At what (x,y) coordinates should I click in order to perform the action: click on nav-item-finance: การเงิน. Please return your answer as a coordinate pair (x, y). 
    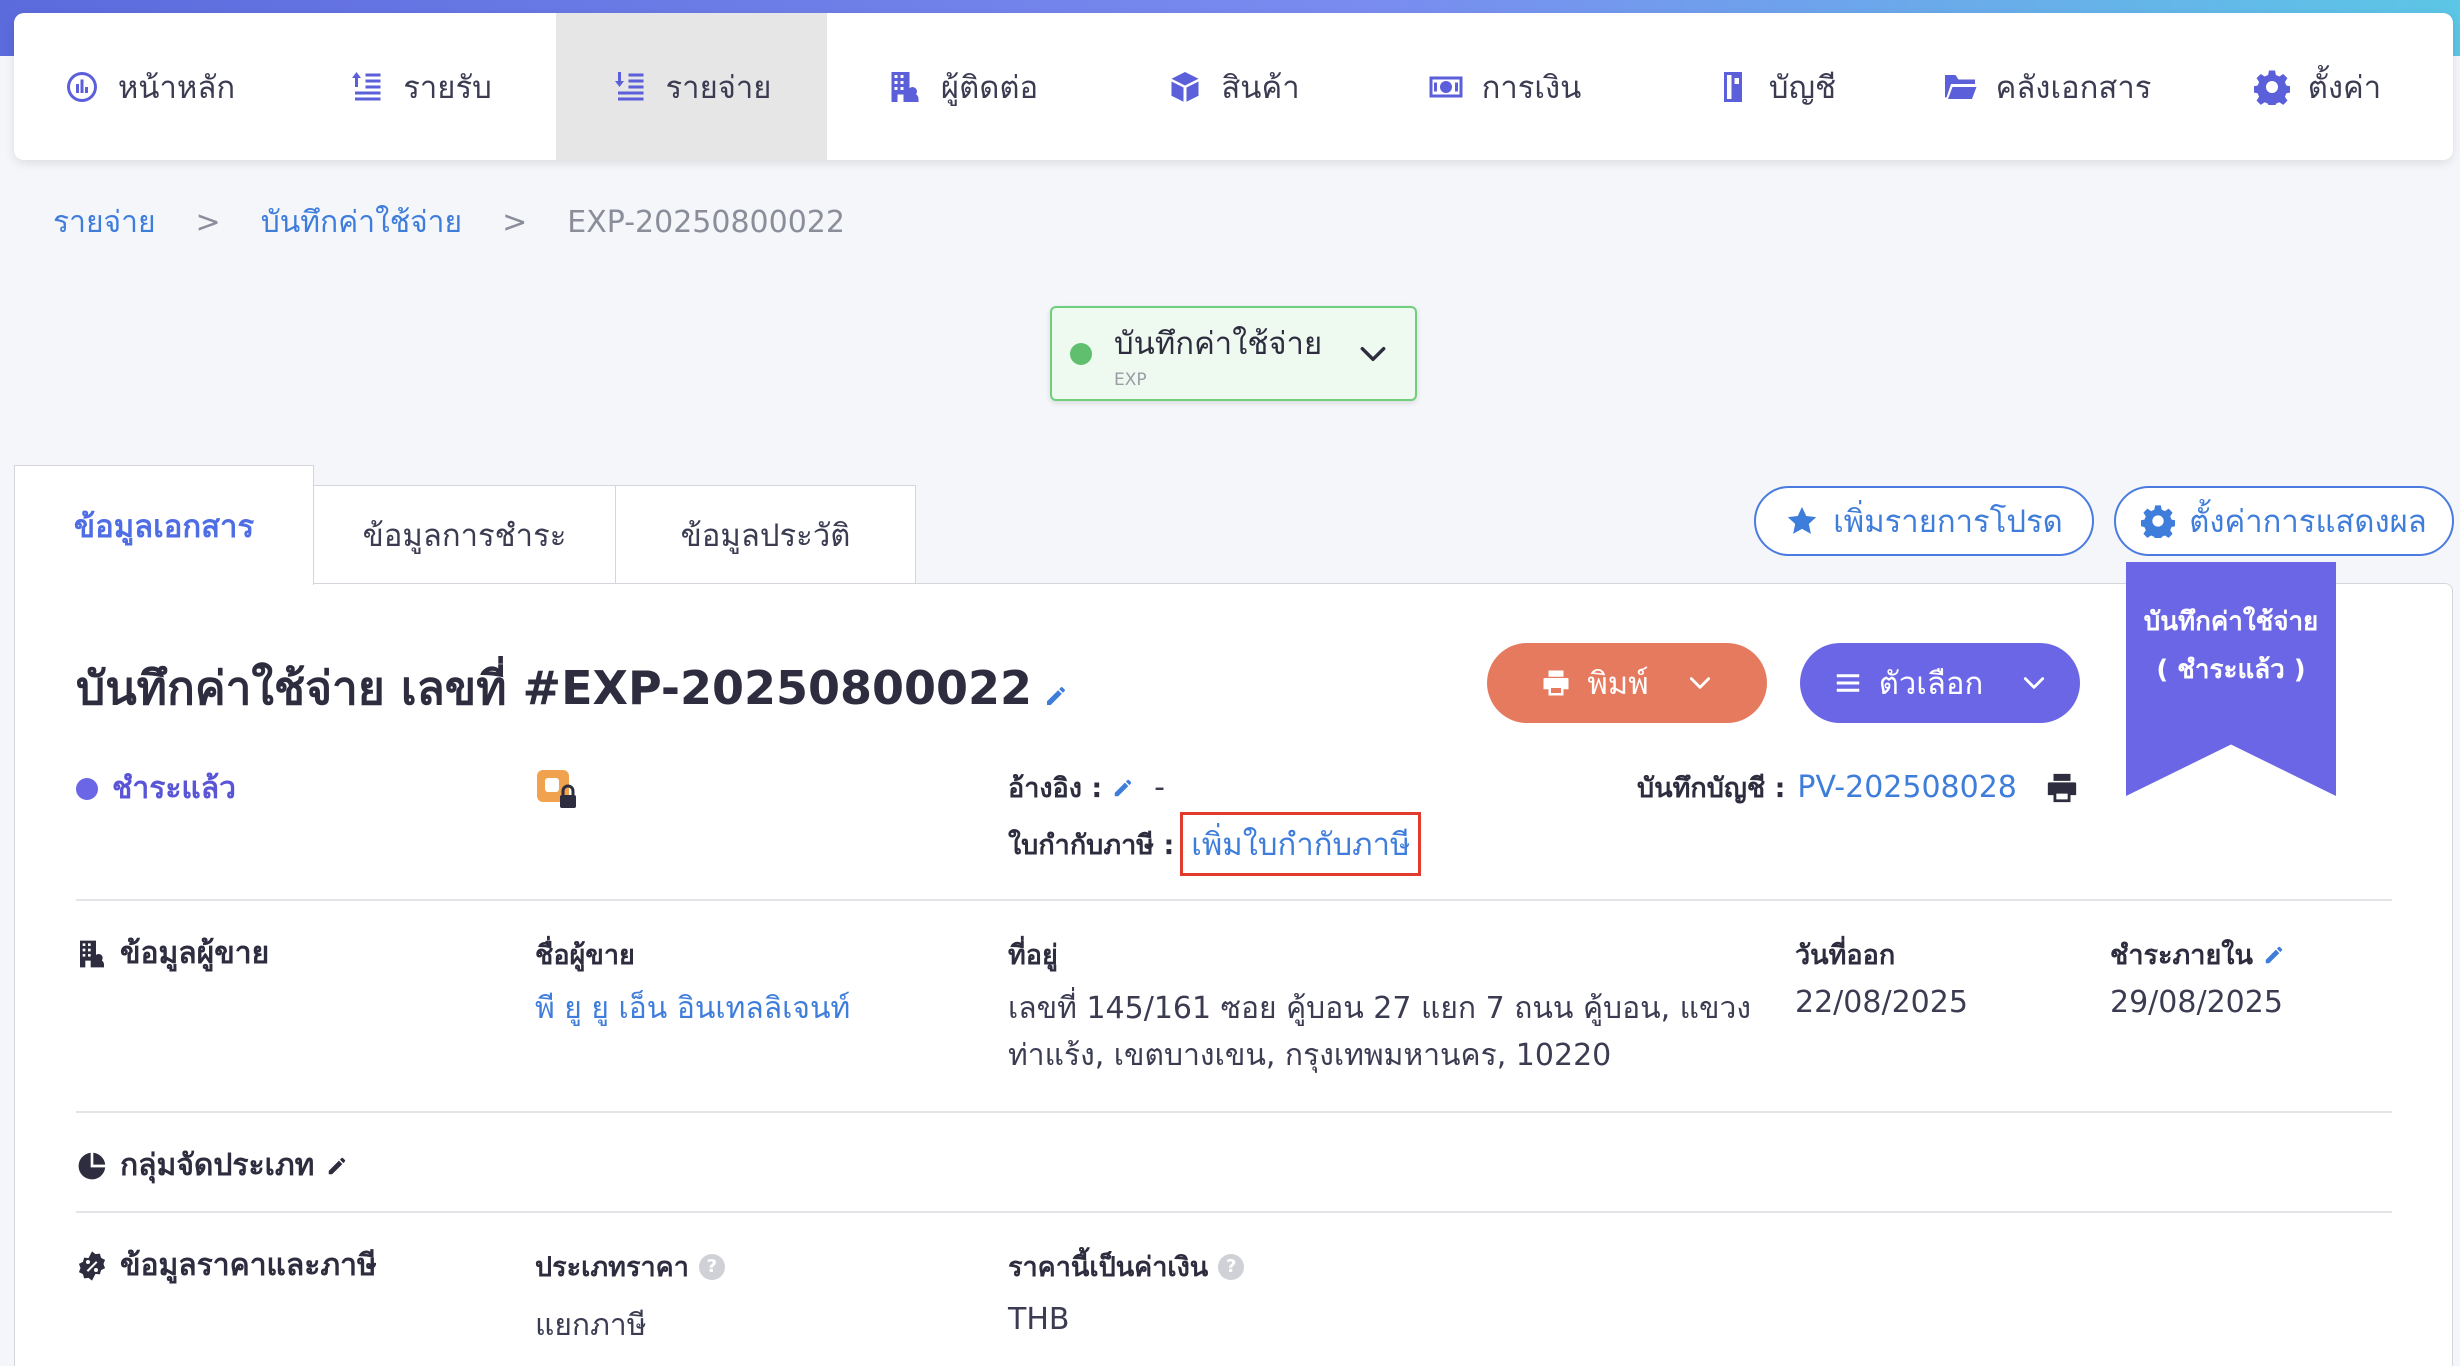
    Looking at the image, I should click on (1504, 86).